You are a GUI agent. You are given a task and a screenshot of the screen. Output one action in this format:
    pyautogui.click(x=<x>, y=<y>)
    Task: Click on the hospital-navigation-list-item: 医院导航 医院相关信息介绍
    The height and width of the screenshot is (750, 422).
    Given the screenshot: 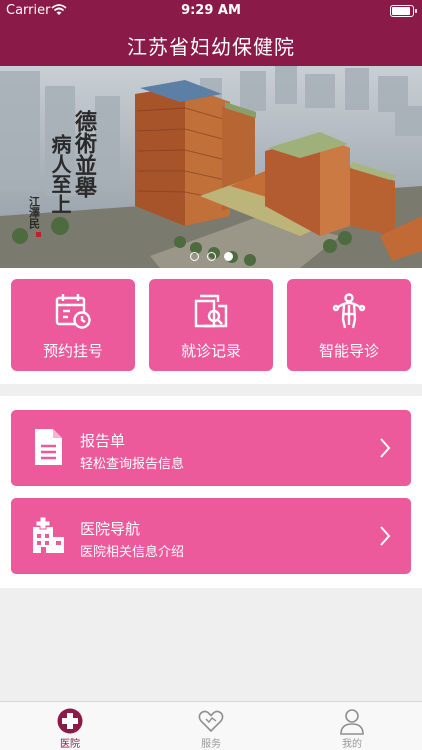 What is the action you would take?
    pyautogui.click(x=211, y=536)
    